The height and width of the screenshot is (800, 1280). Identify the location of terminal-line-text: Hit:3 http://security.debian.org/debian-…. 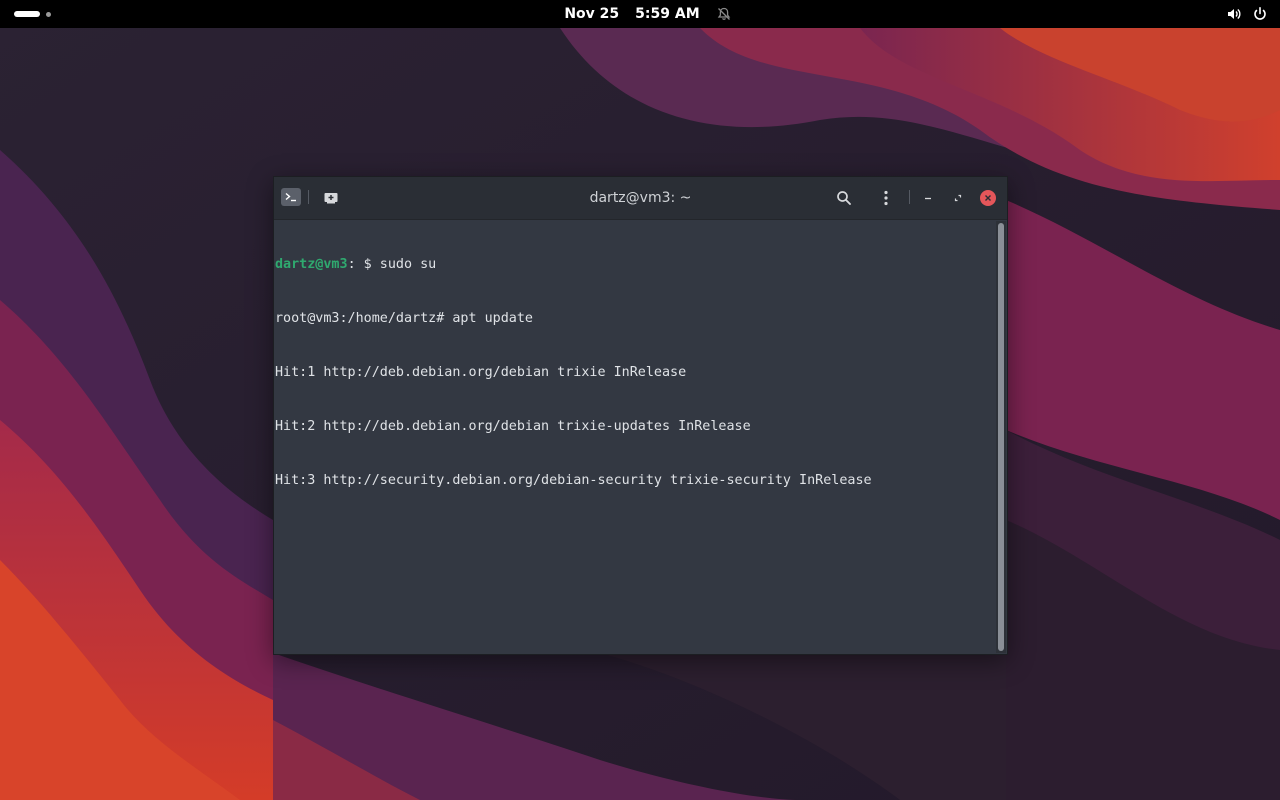
(573, 480).